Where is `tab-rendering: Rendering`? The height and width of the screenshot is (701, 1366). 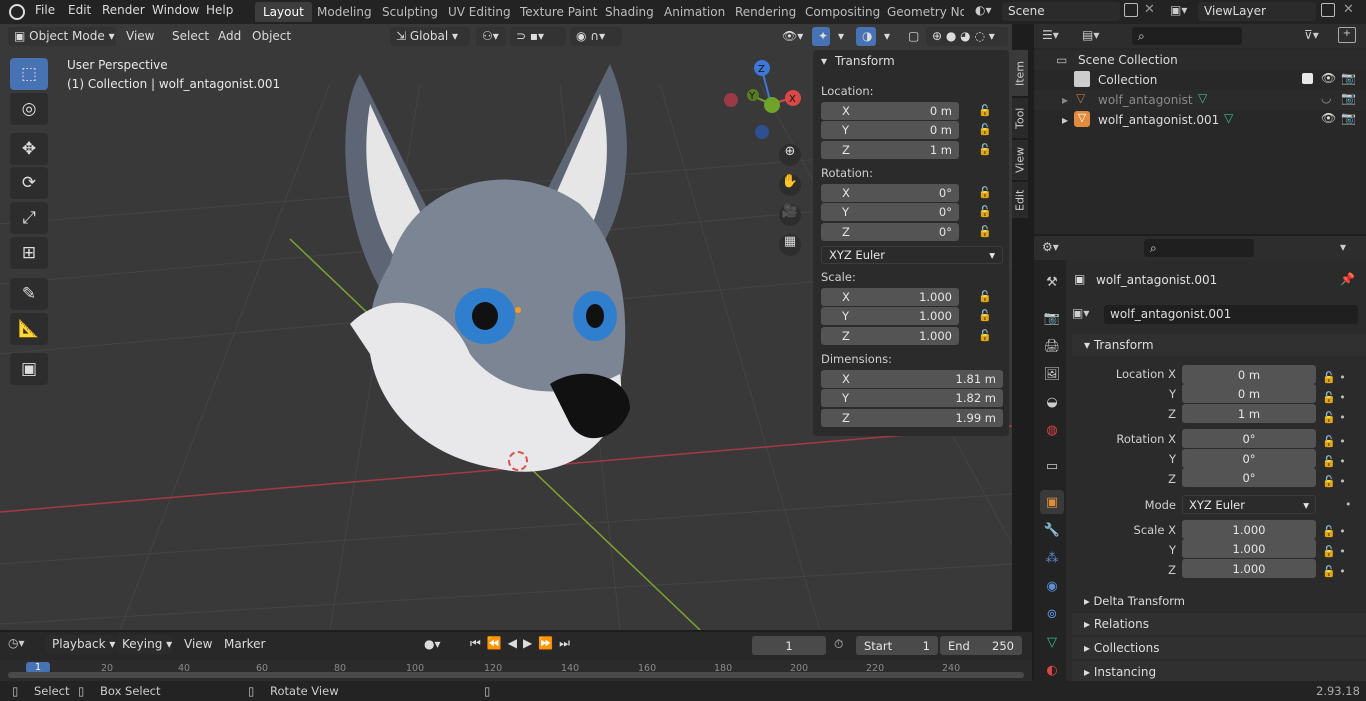 tab-rendering: Rendering is located at coordinates (765, 12).